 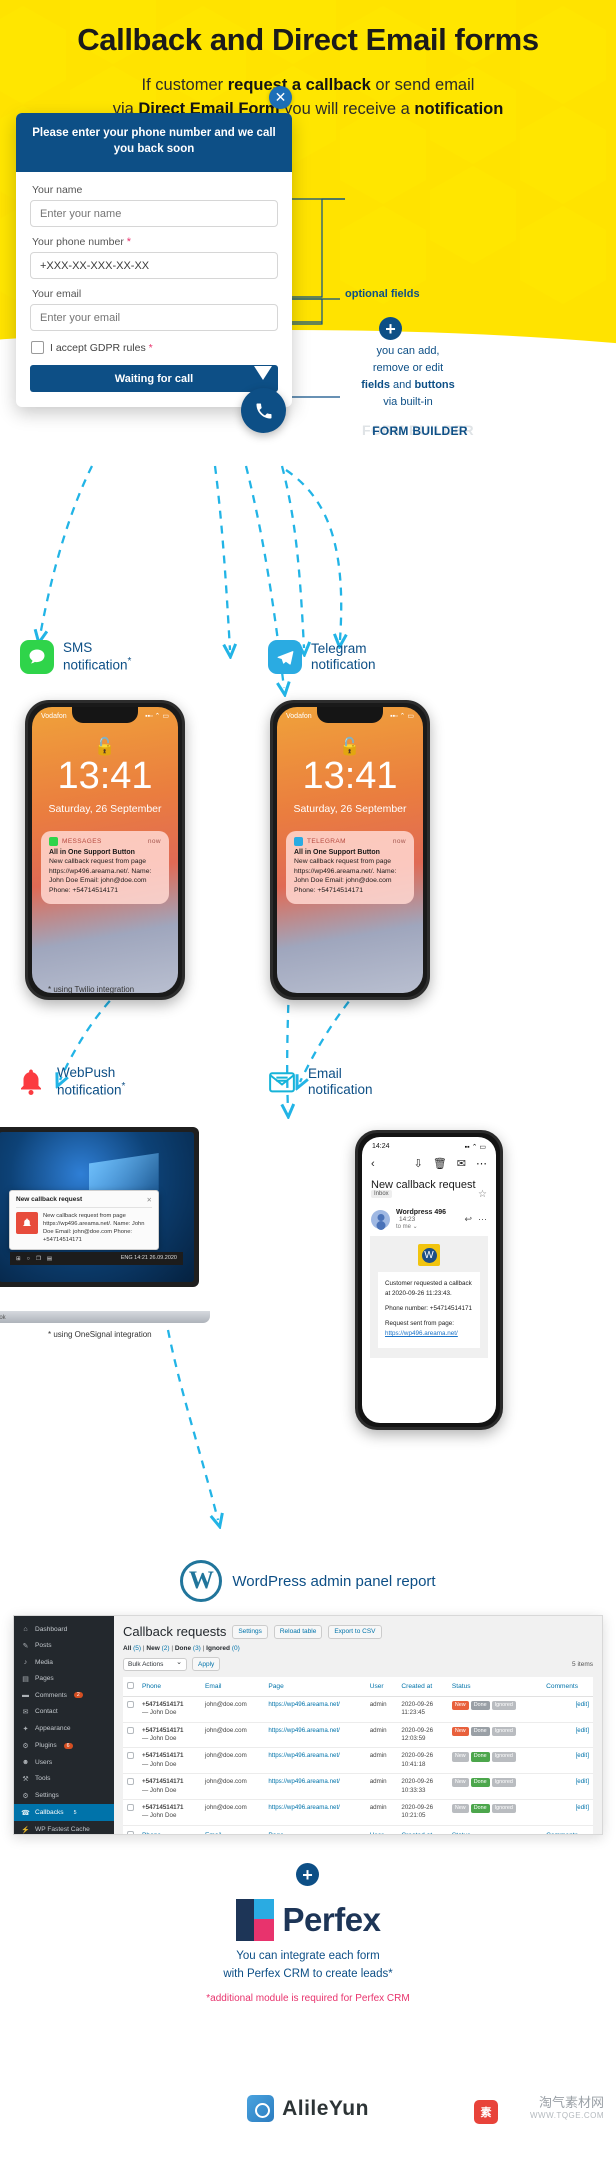 I want to click on more-horizontal-icon: ⋯, so click(x=481, y=1163).